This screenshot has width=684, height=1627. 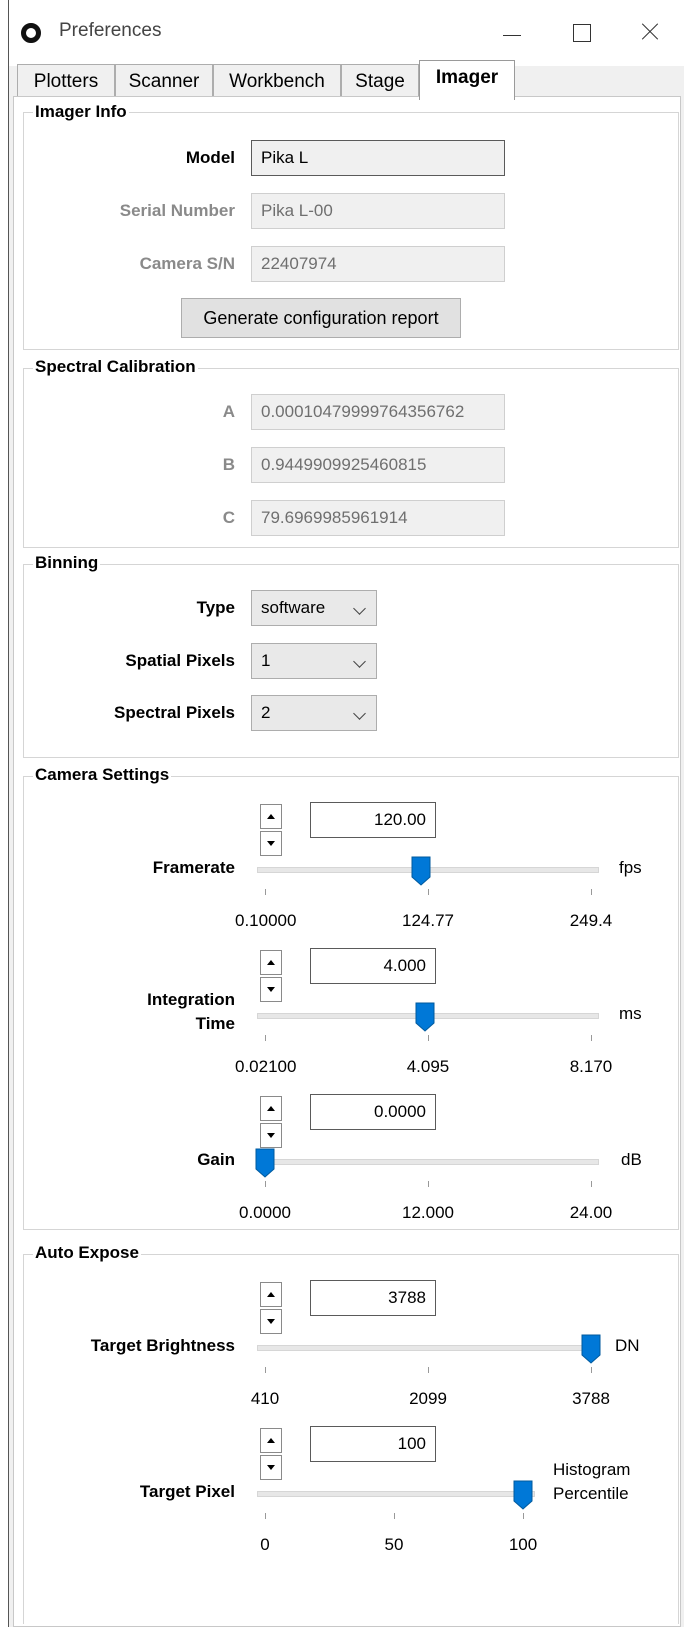 What do you see at coordinates (228, 464) in the screenshot?
I see `coefficient-b-label: B` at bounding box center [228, 464].